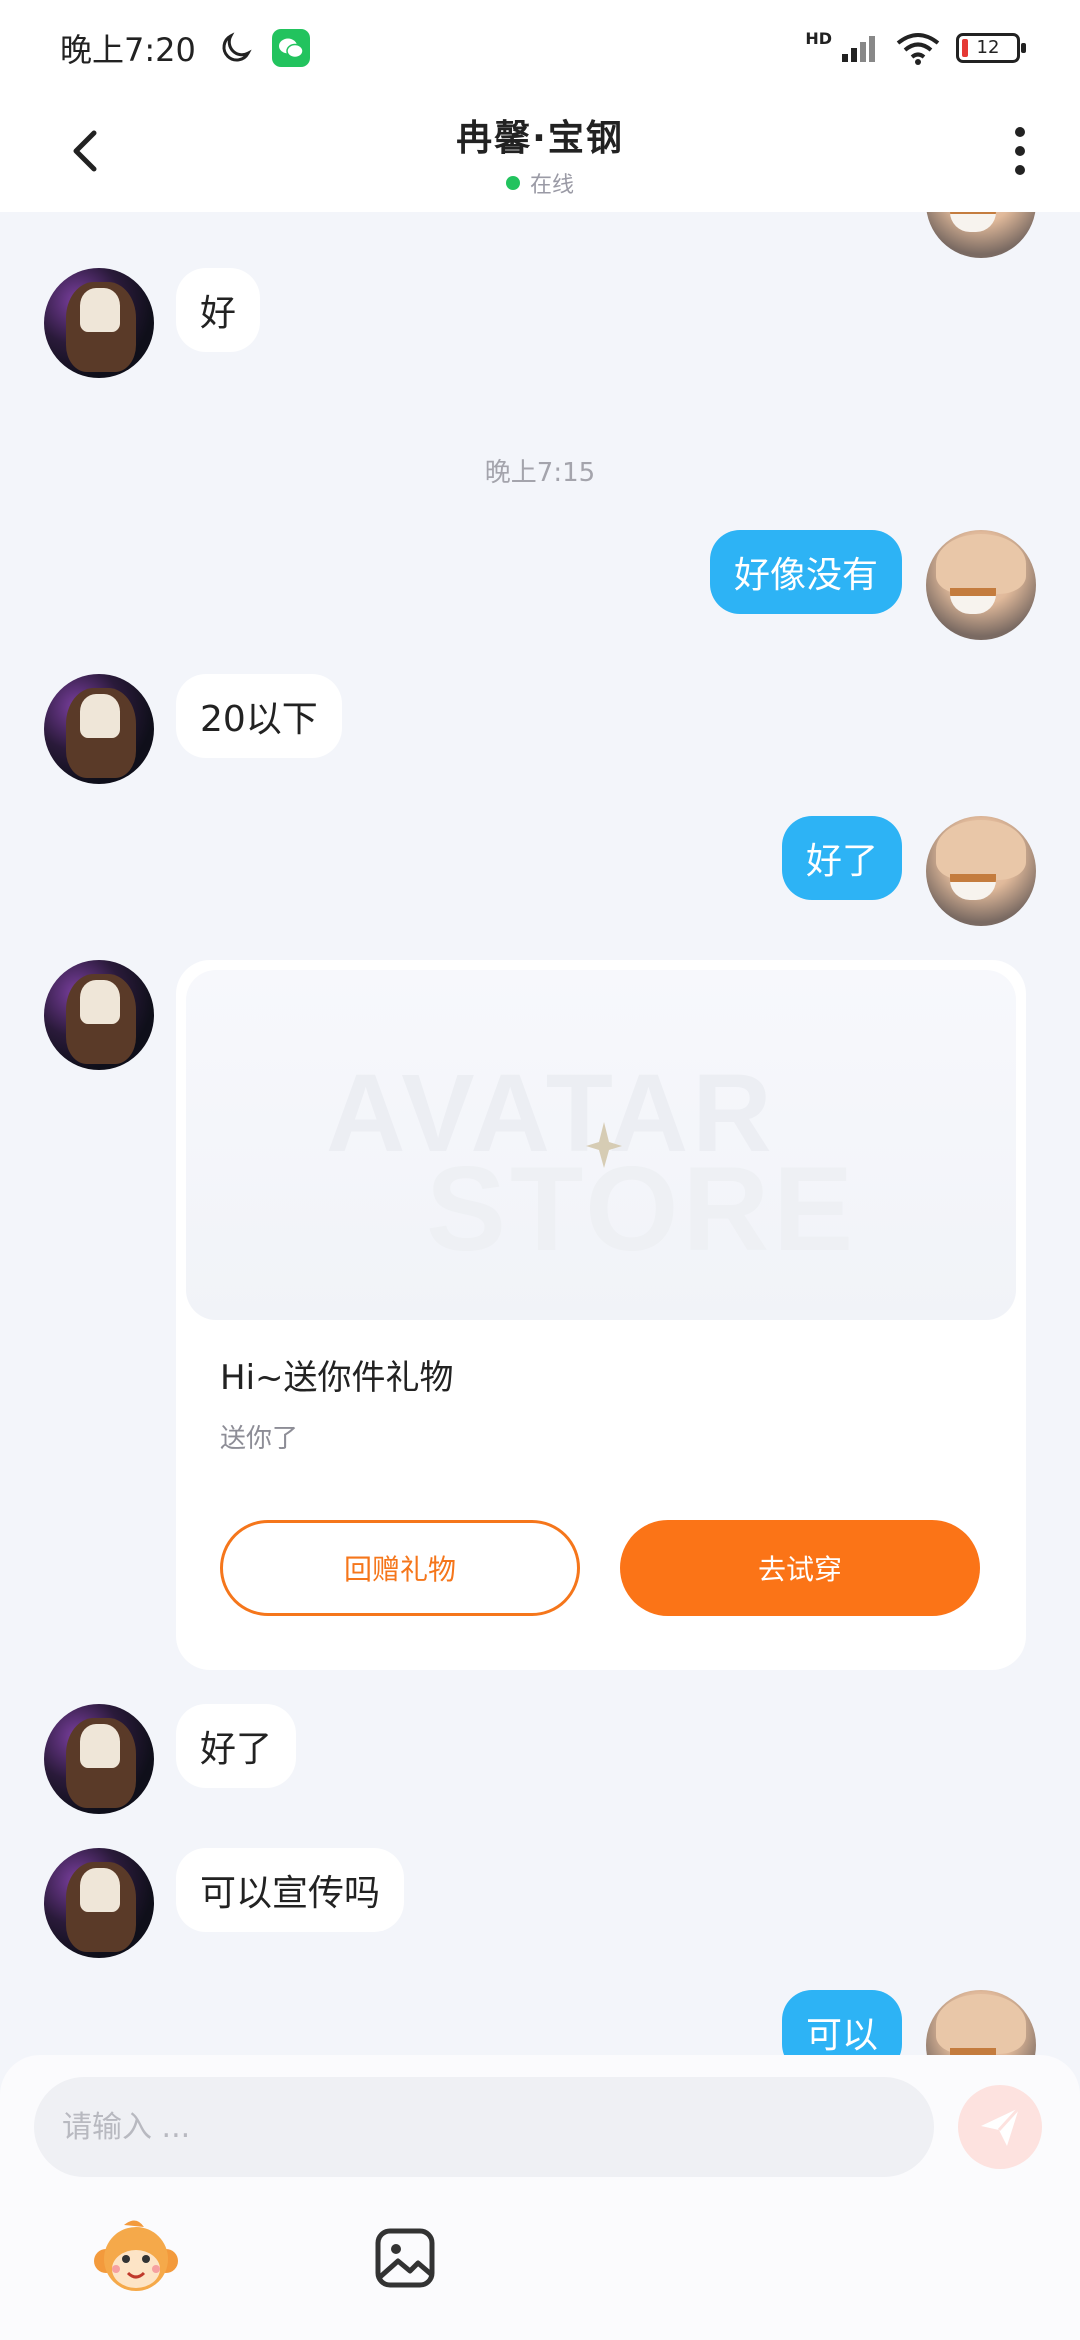  I want to click on message-bubble-received: 好, so click(218, 310).